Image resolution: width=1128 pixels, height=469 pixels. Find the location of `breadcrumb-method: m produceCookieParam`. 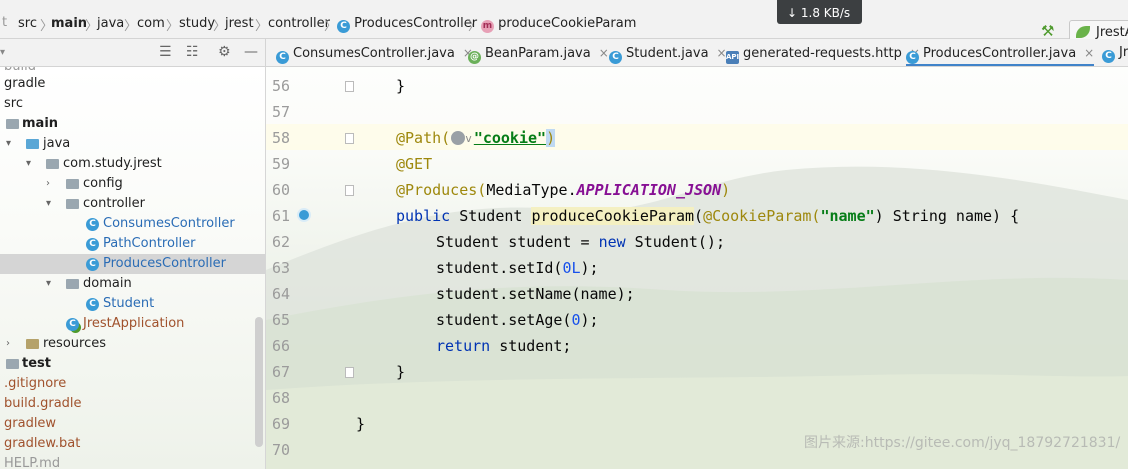

breadcrumb-method: m produceCookieParam is located at coordinates (558, 24).